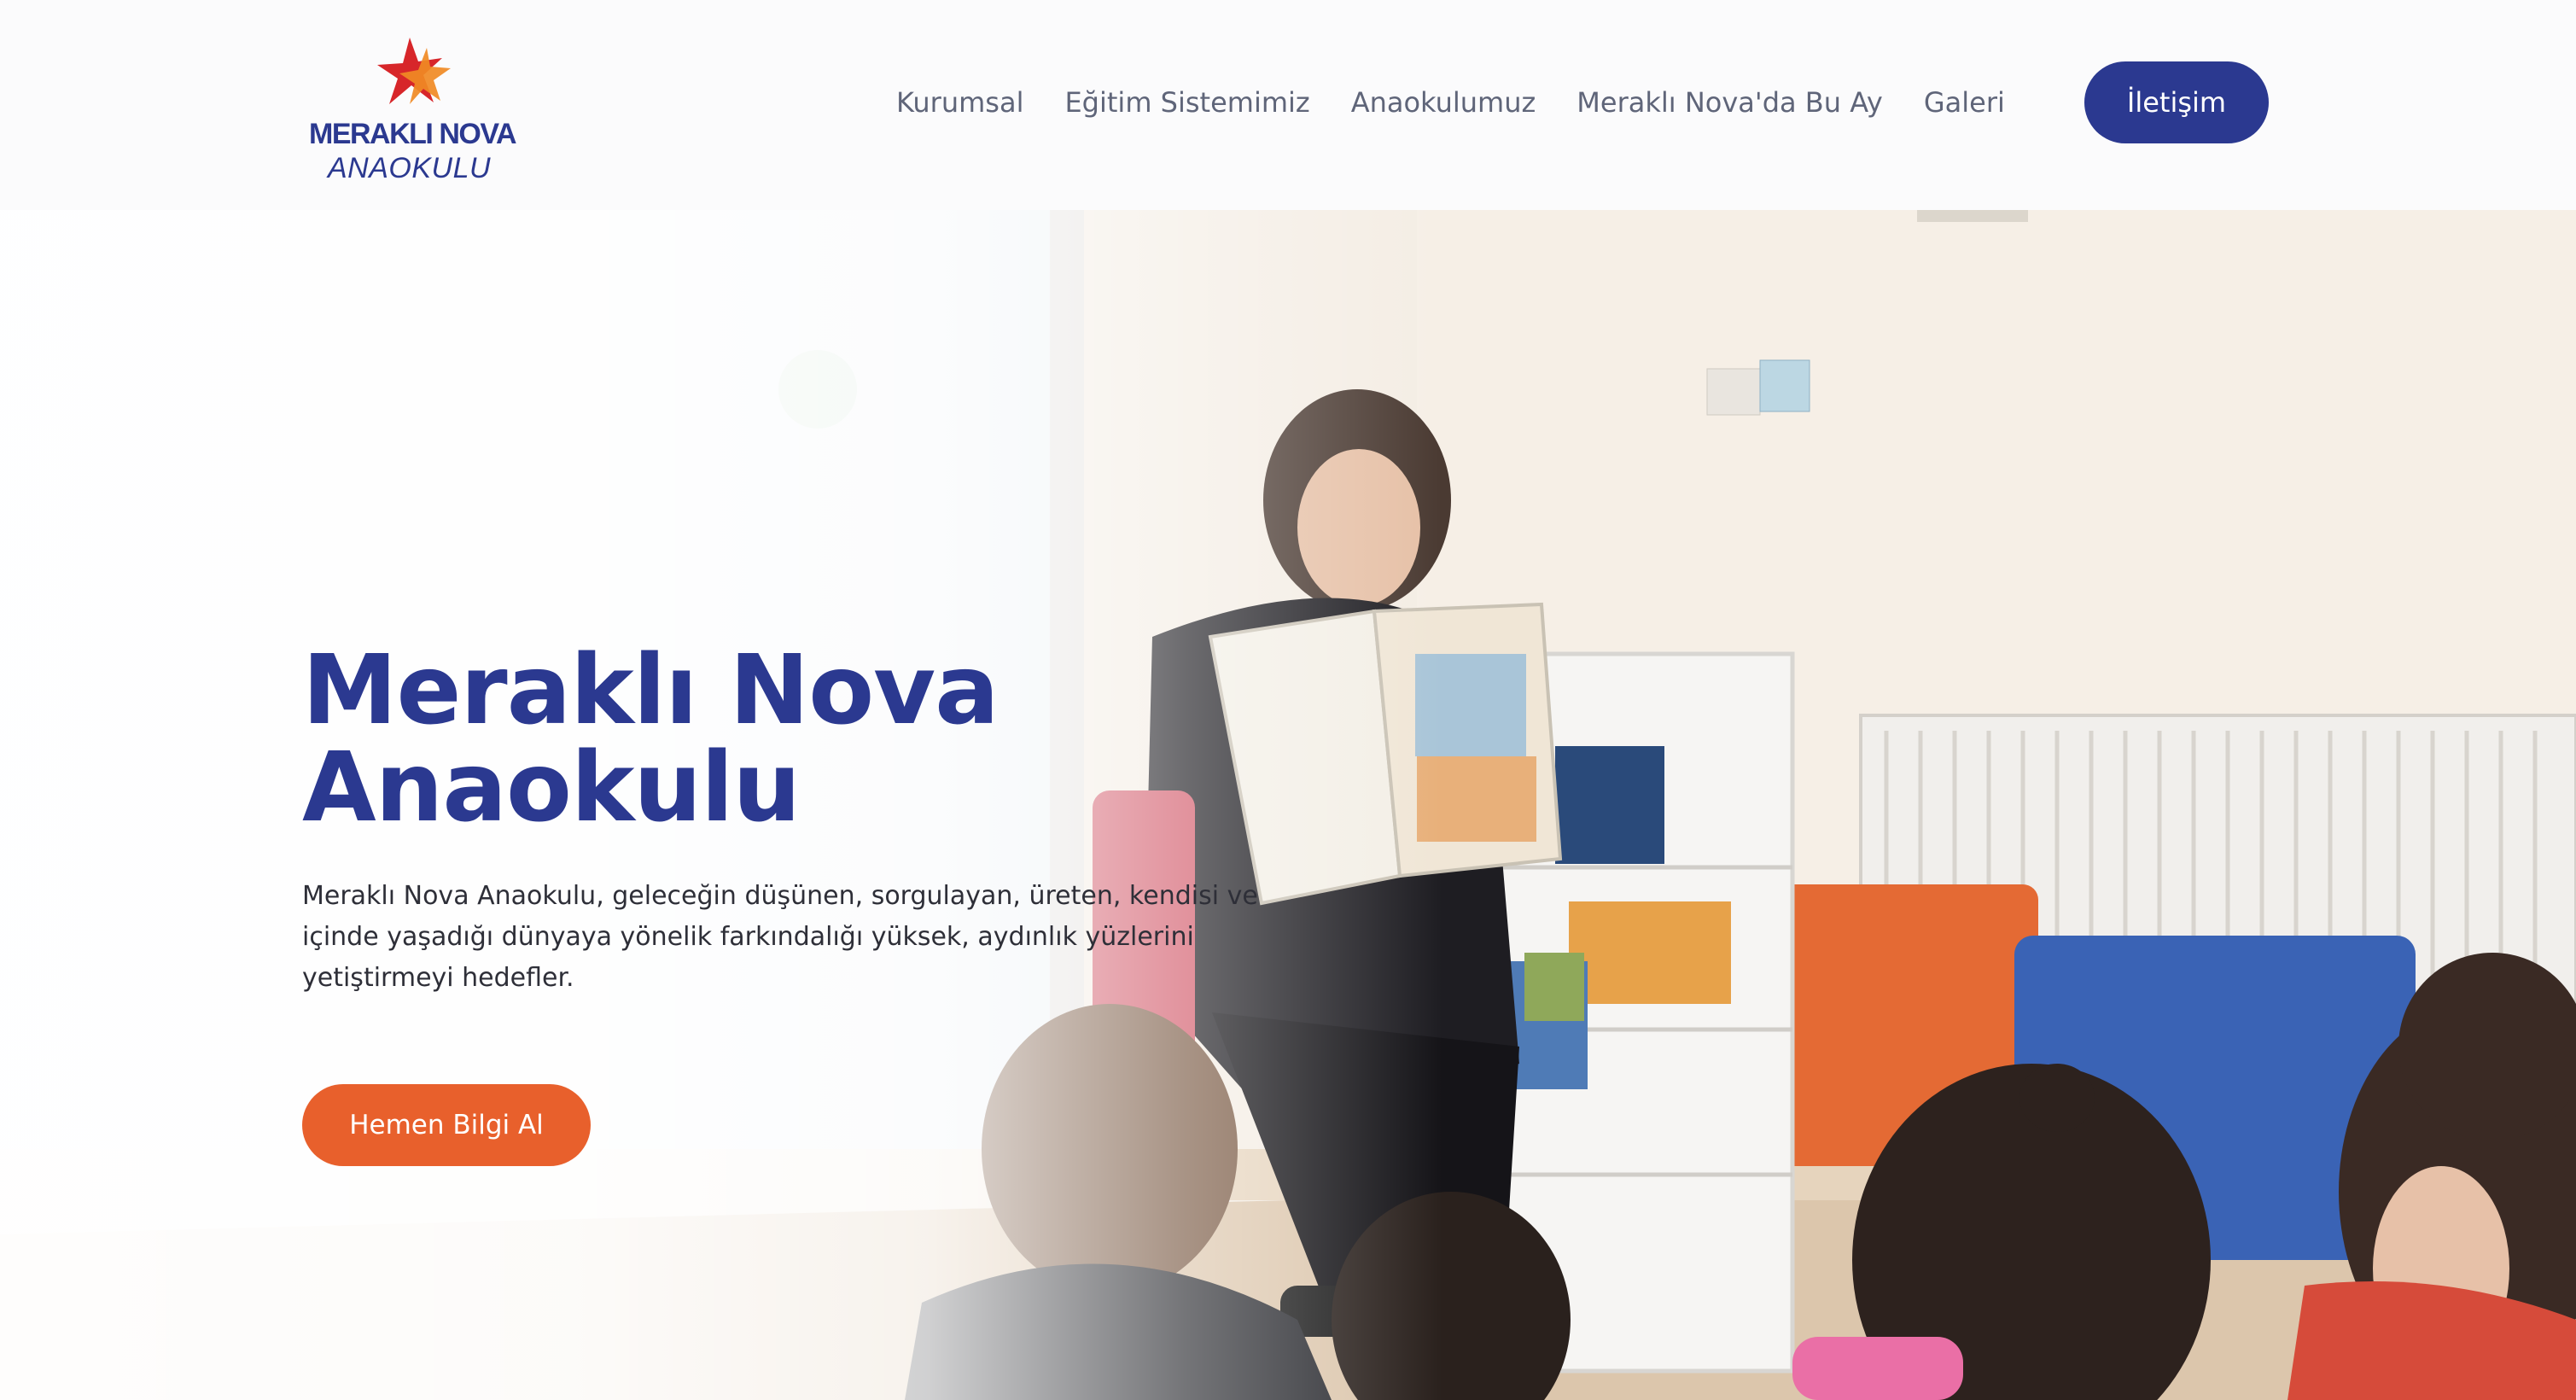 Image resolution: width=2576 pixels, height=1400 pixels. Describe the element at coordinates (410, 168) in the screenshot. I see `logo-subtitle: ANAOKULU` at that location.